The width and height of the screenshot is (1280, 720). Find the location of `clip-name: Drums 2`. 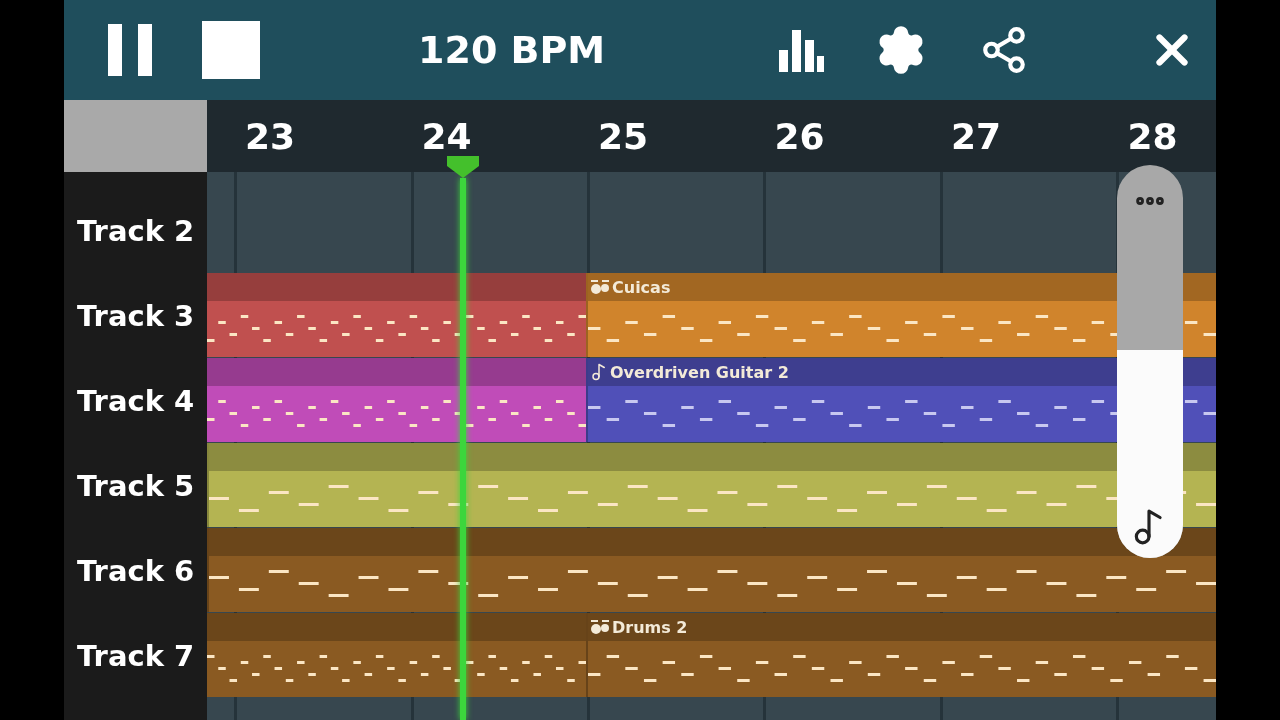

clip-name: Drums 2 is located at coordinates (650, 627).